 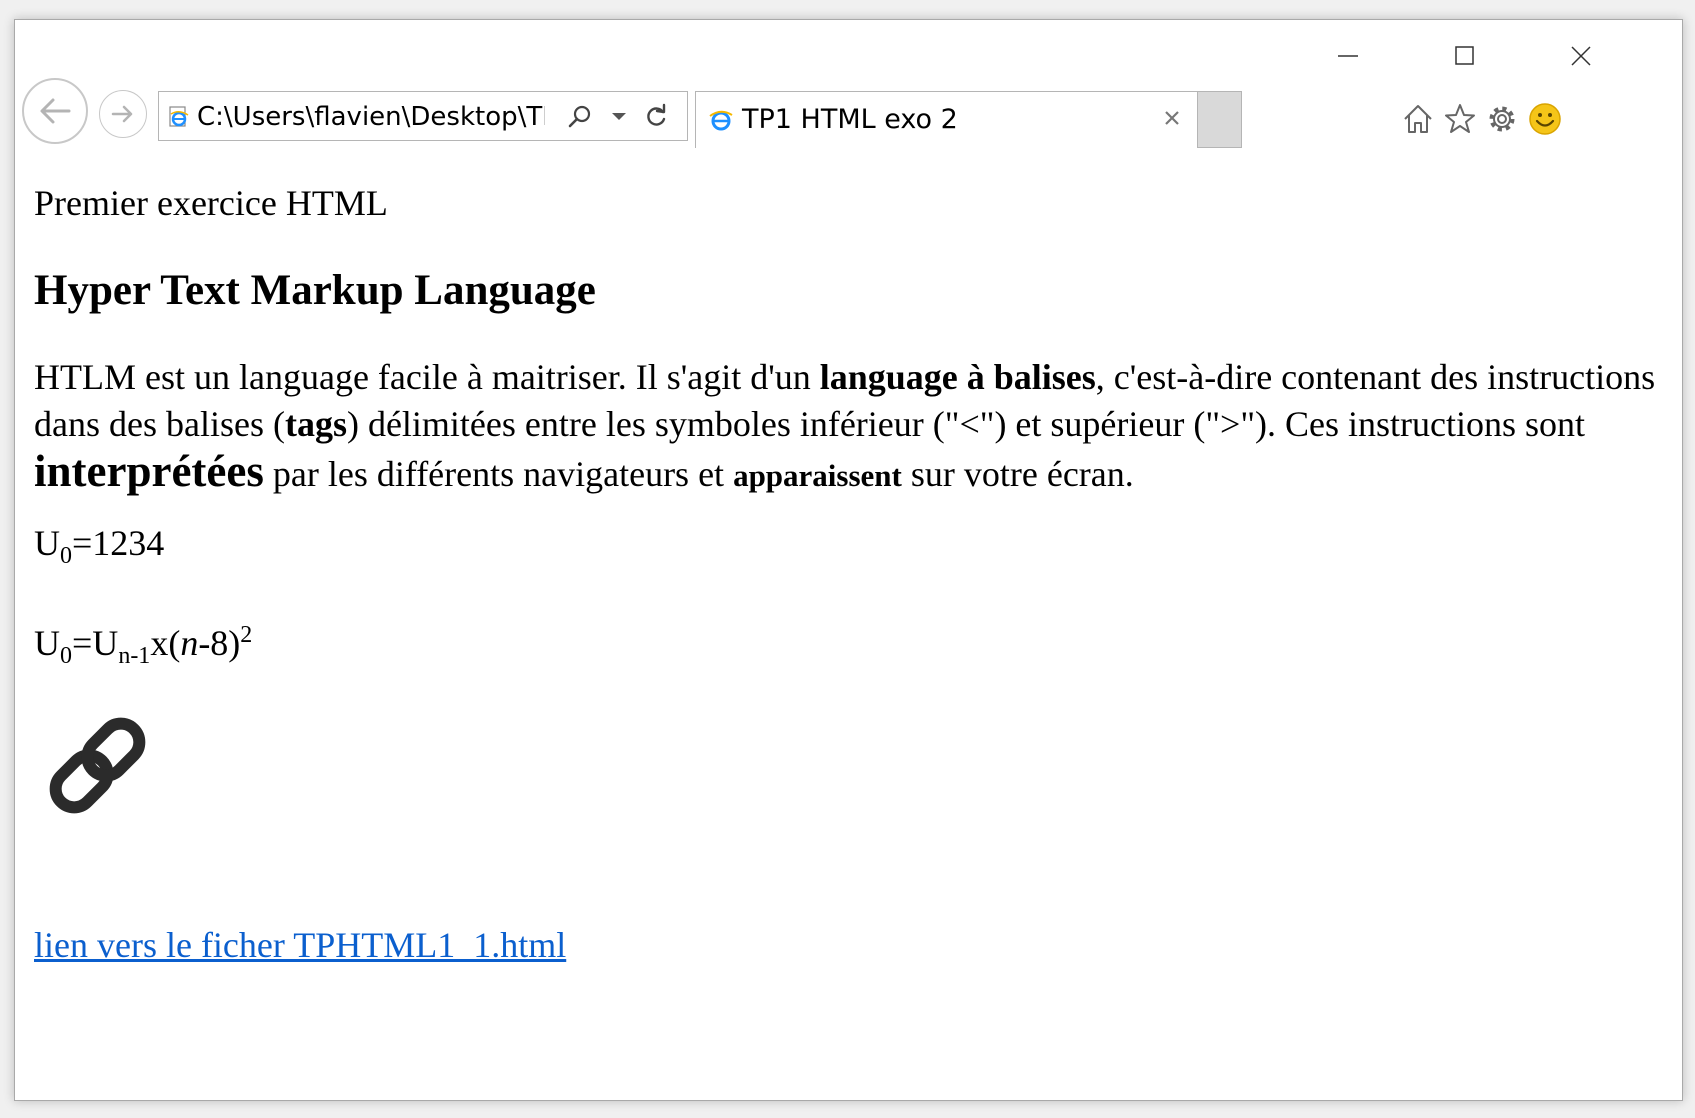 What do you see at coordinates (189, 643) in the screenshot?
I see `italic-variable: n` at bounding box center [189, 643].